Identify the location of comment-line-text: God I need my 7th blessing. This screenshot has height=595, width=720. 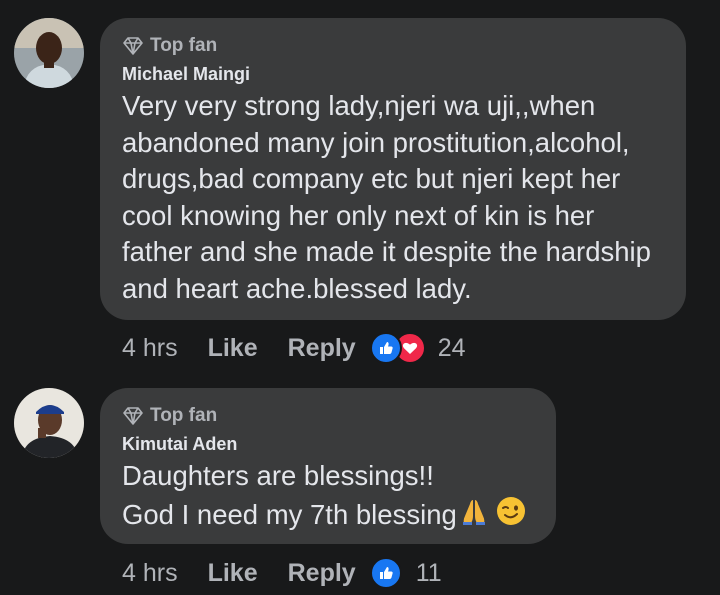
(289, 514).